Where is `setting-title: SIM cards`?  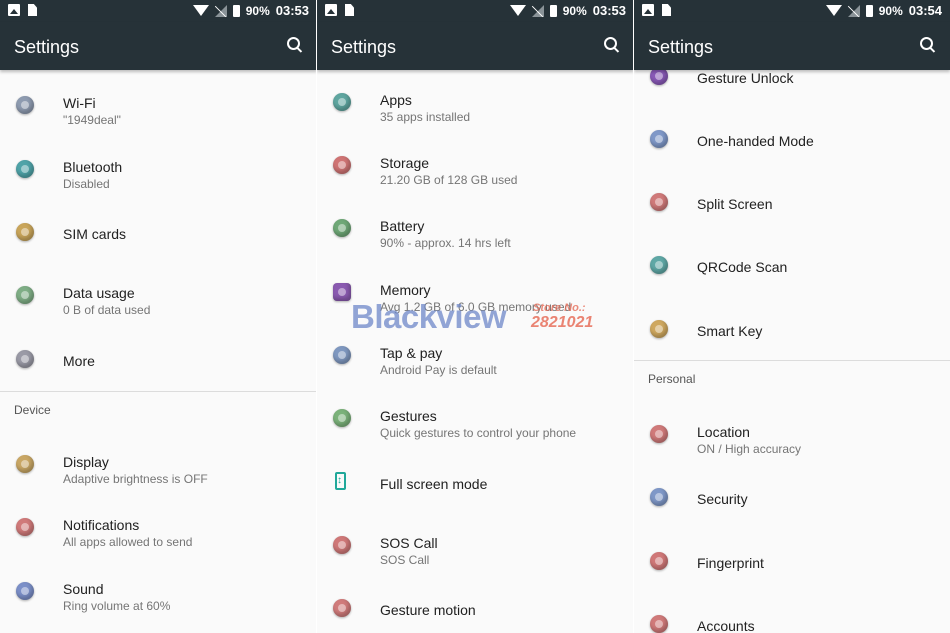
setting-title: SIM cards is located at coordinates (95, 234).